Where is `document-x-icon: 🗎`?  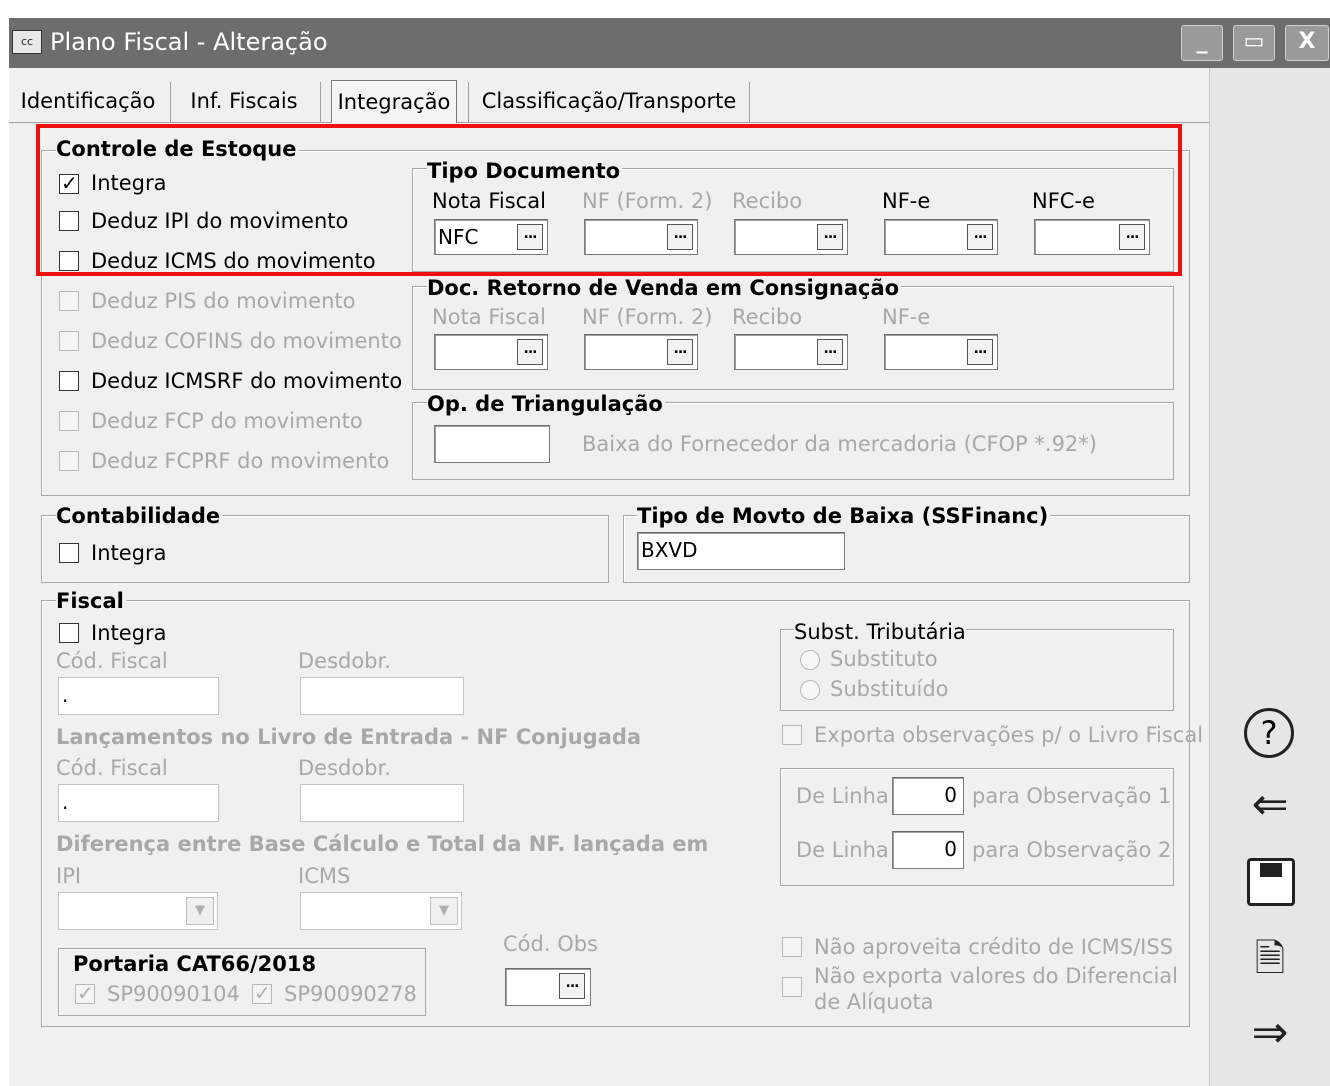
document-x-icon: 🗎 is located at coordinates (1270, 958).